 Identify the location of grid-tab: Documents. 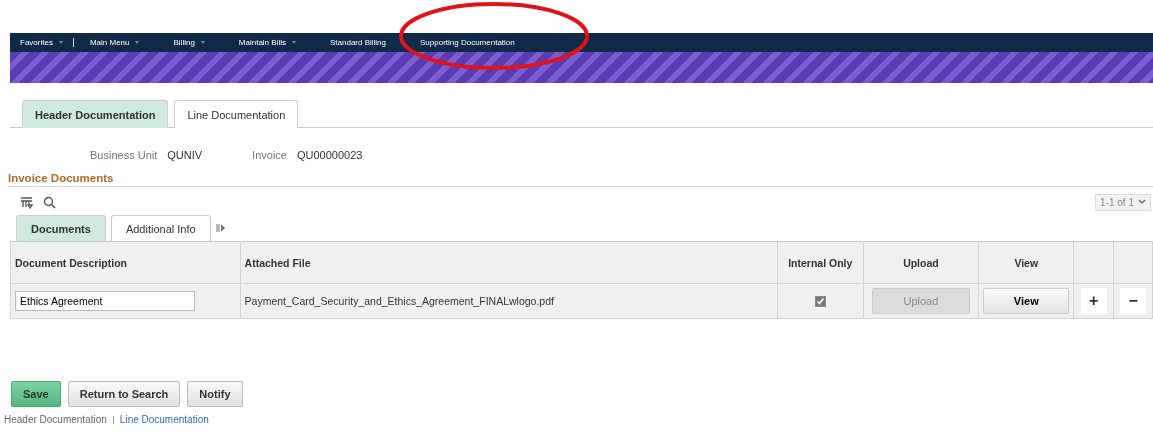
(61, 228).